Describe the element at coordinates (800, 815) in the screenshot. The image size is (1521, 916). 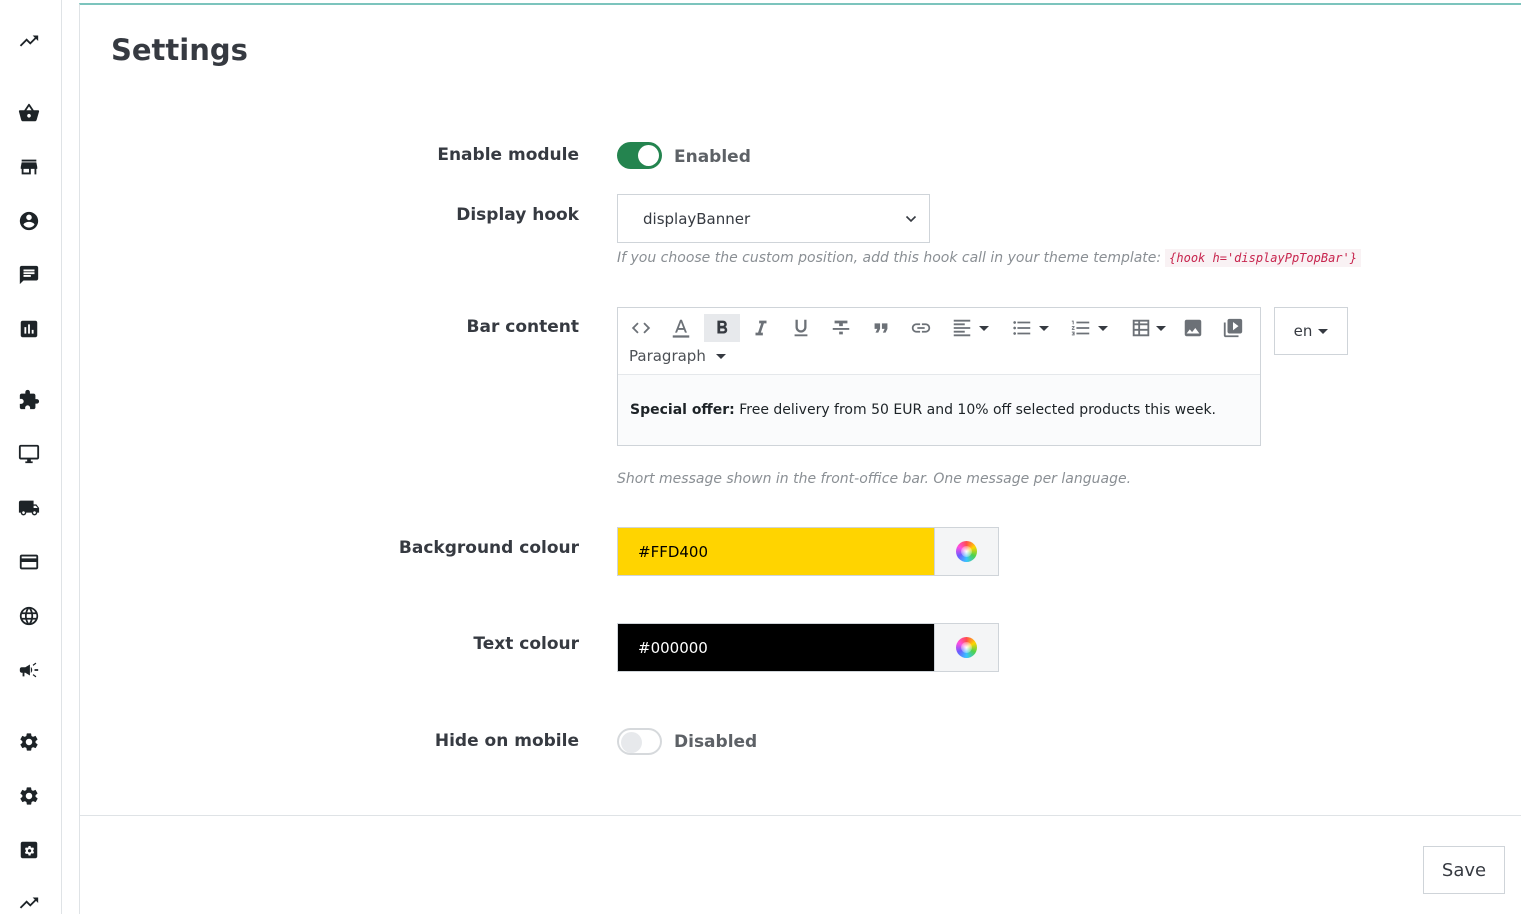
I see `panel-footer-divider` at that location.